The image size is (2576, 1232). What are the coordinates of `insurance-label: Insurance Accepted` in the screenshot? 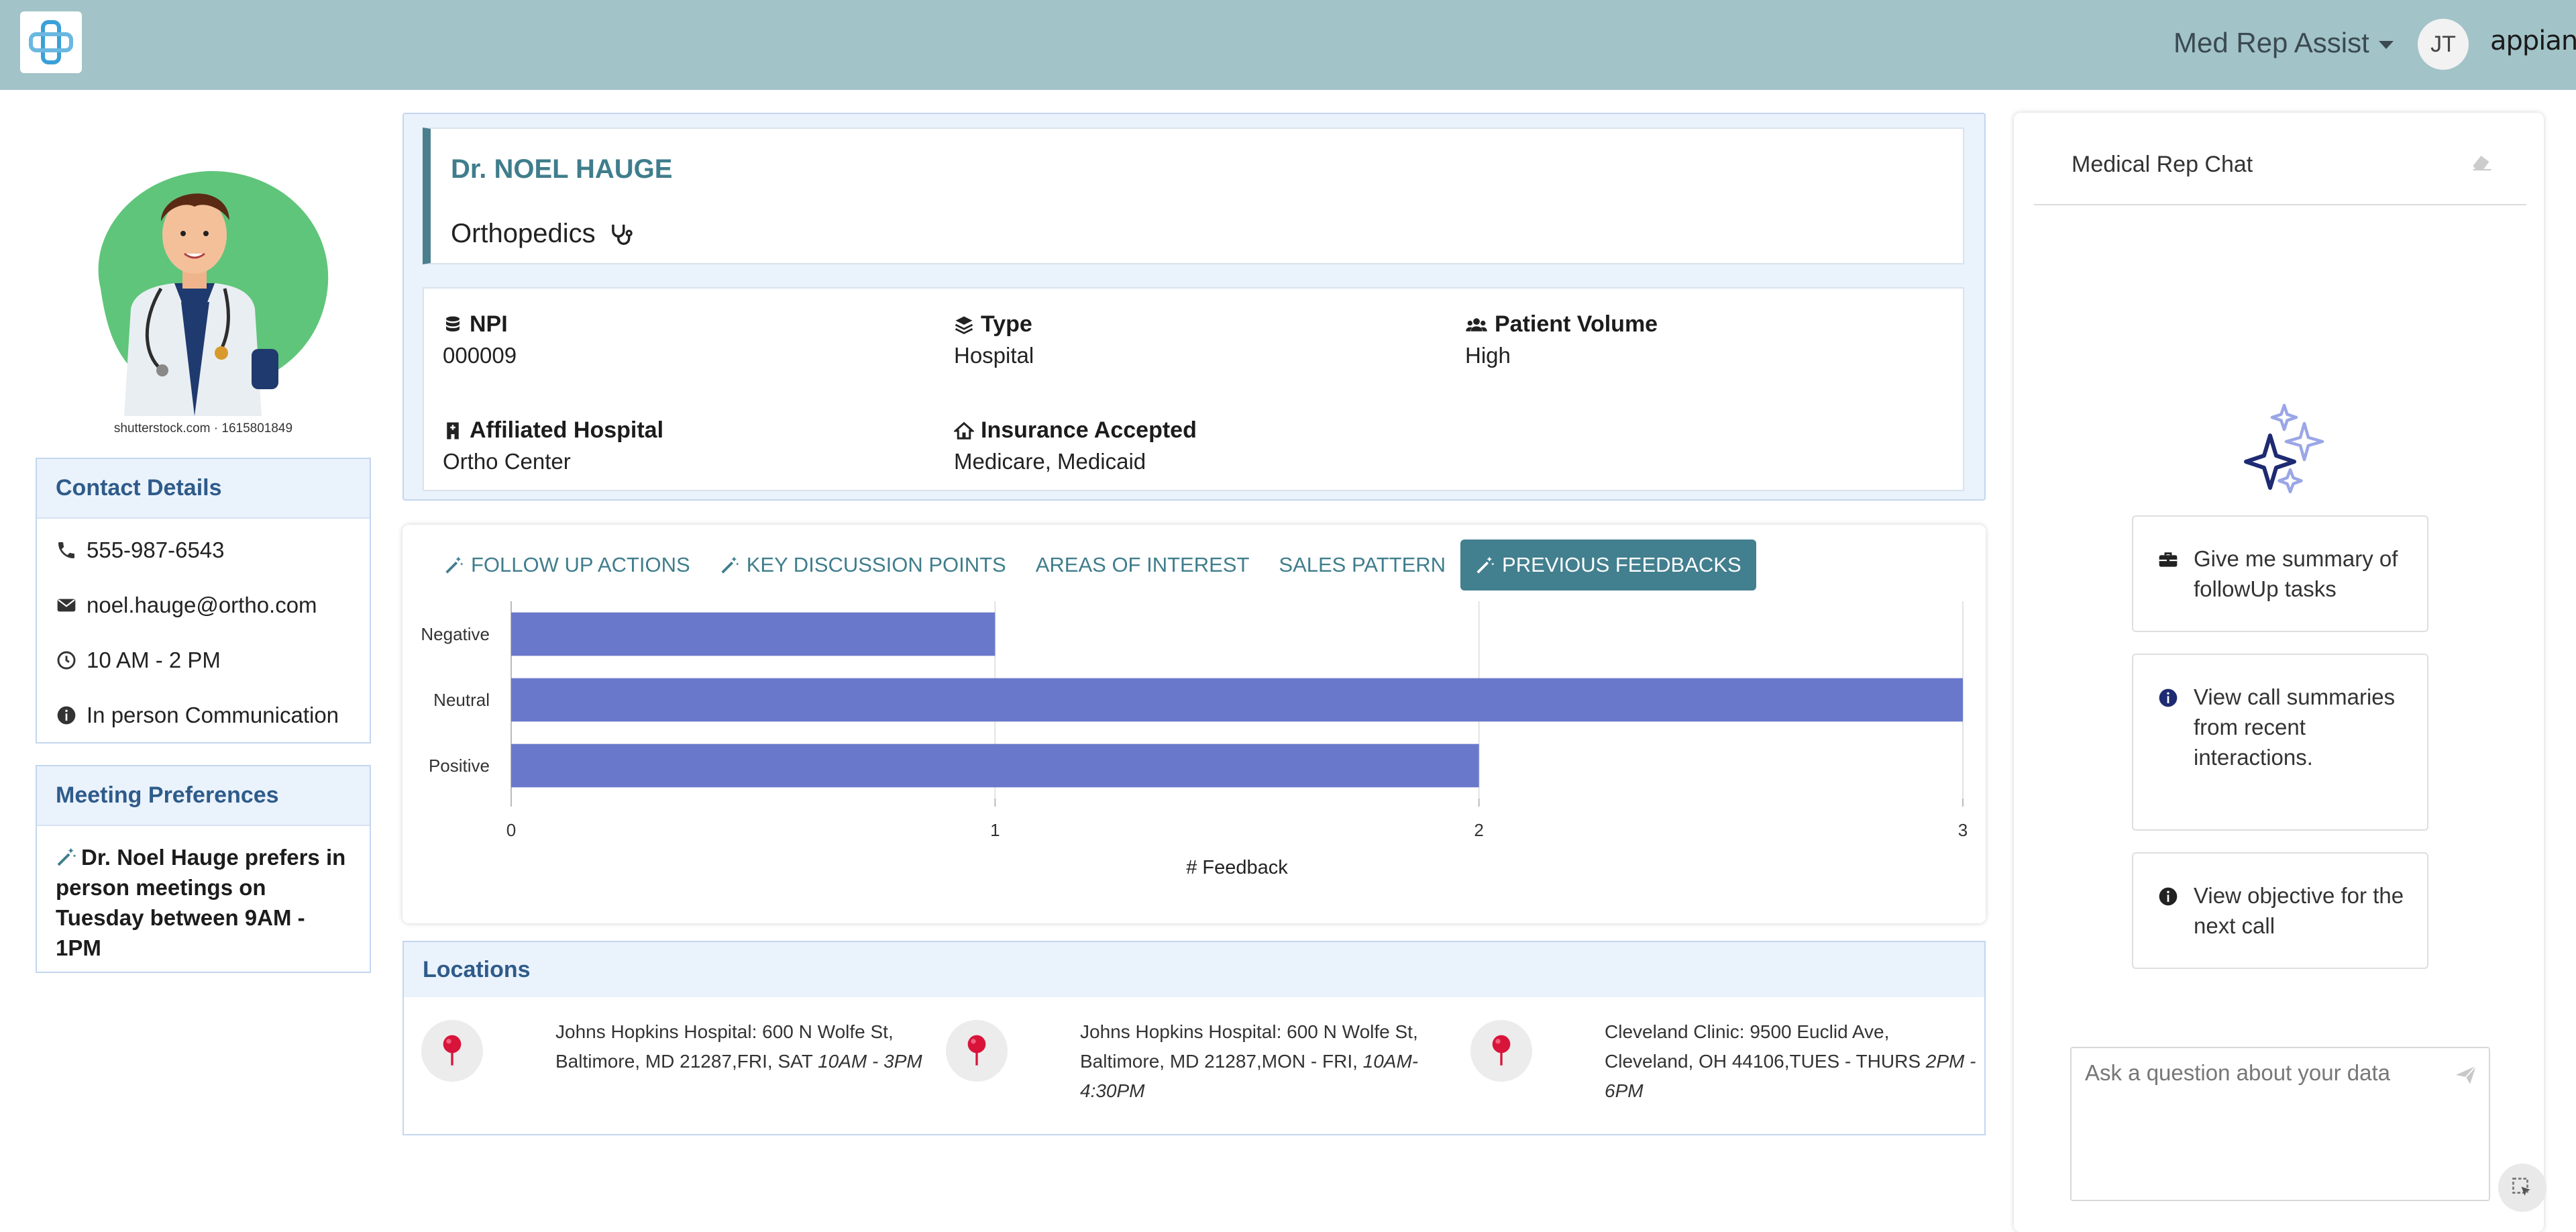 It's located at (1089, 430).